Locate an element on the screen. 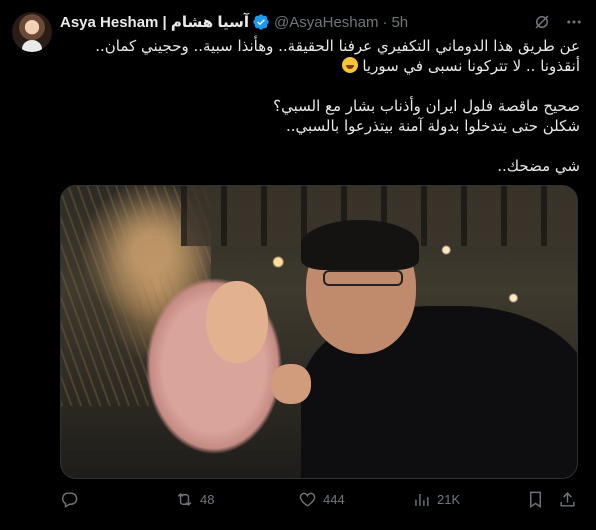 This screenshot has width=596, height=530. more-options-icon is located at coordinates (574, 22).